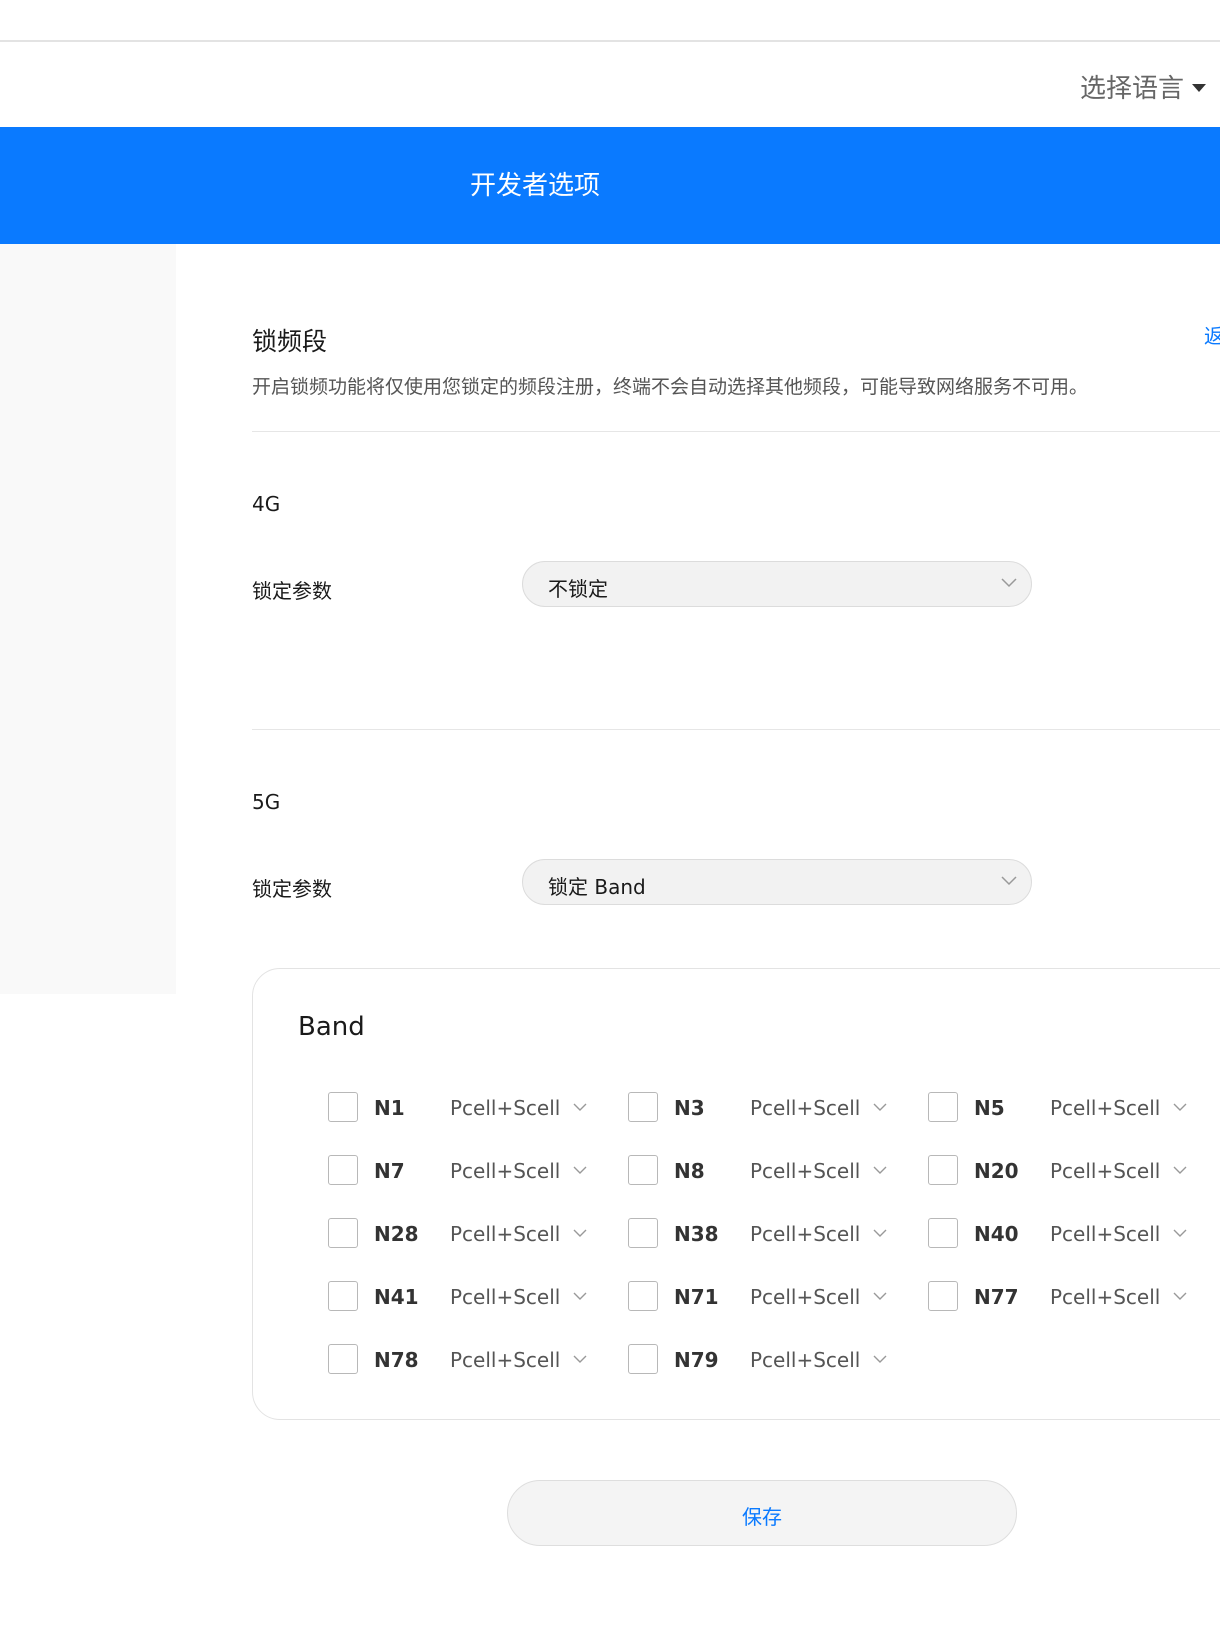  Describe the element at coordinates (996, 1297) in the screenshot. I see `band-name: N77` at that location.